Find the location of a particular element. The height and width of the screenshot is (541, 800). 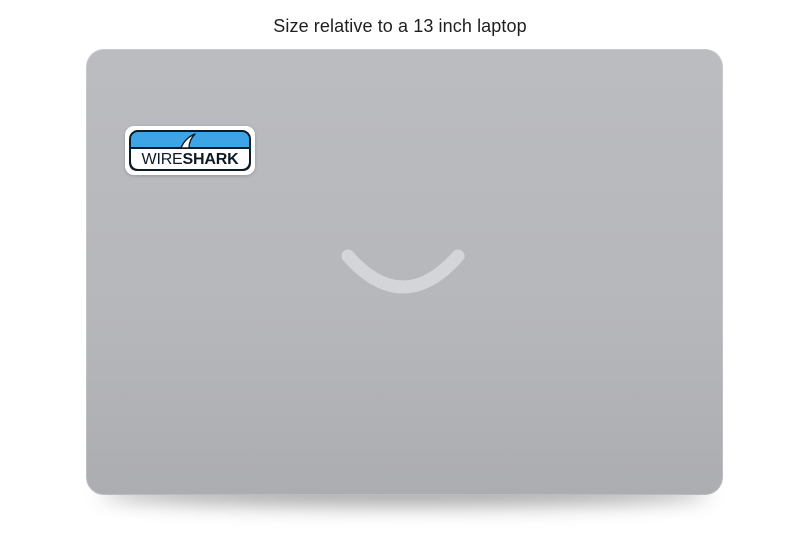

sticker-wordmark: WIRESHARK is located at coordinates (190, 160).